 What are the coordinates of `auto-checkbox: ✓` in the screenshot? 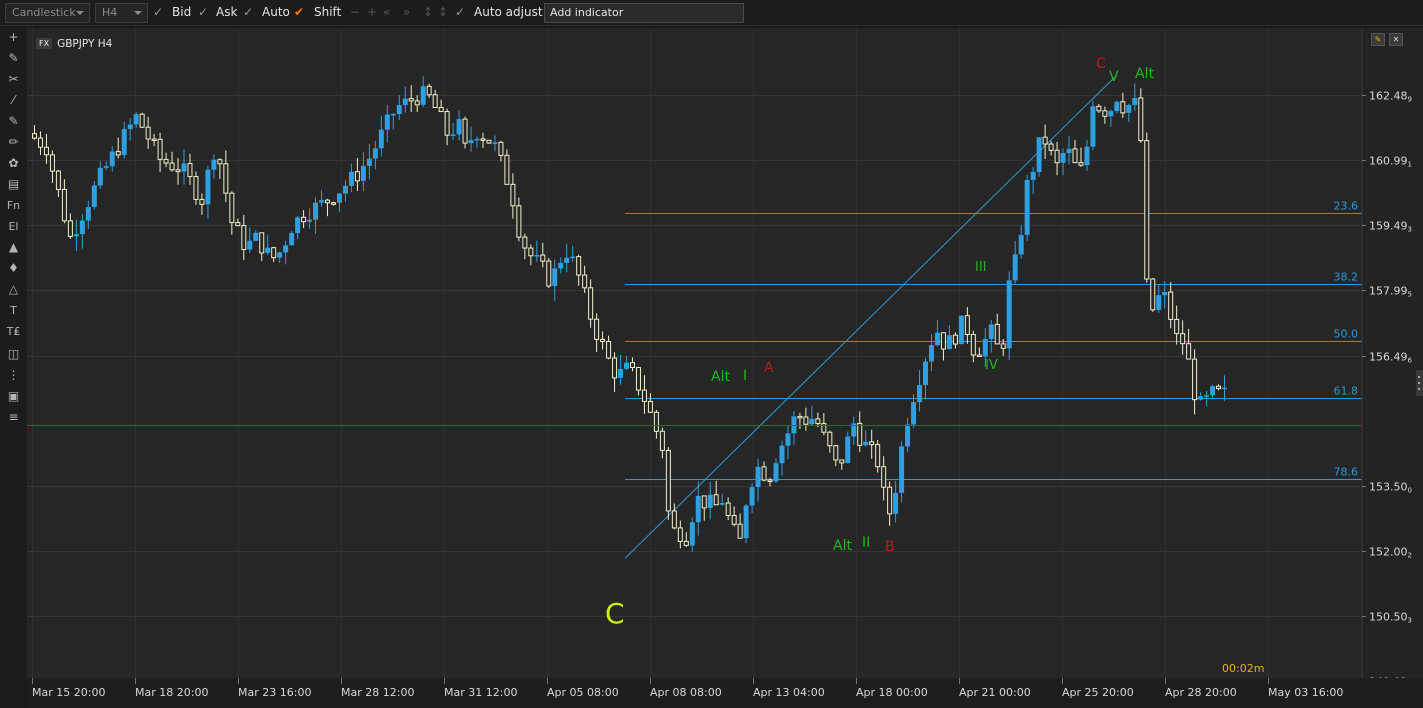 It's located at (248, 13).